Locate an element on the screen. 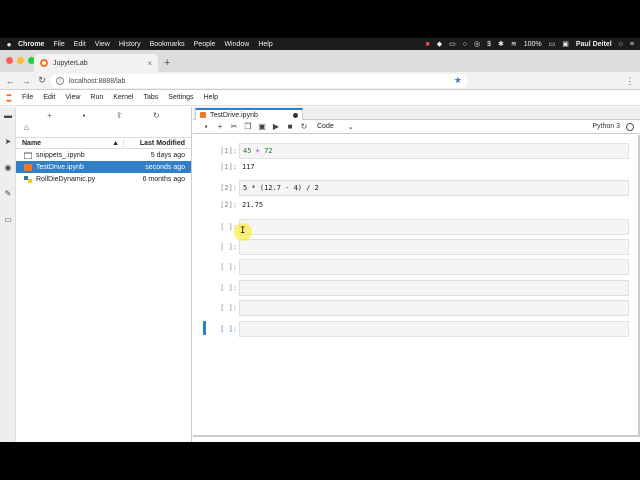  reload-icon: ↻ is located at coordinates (42, 80).